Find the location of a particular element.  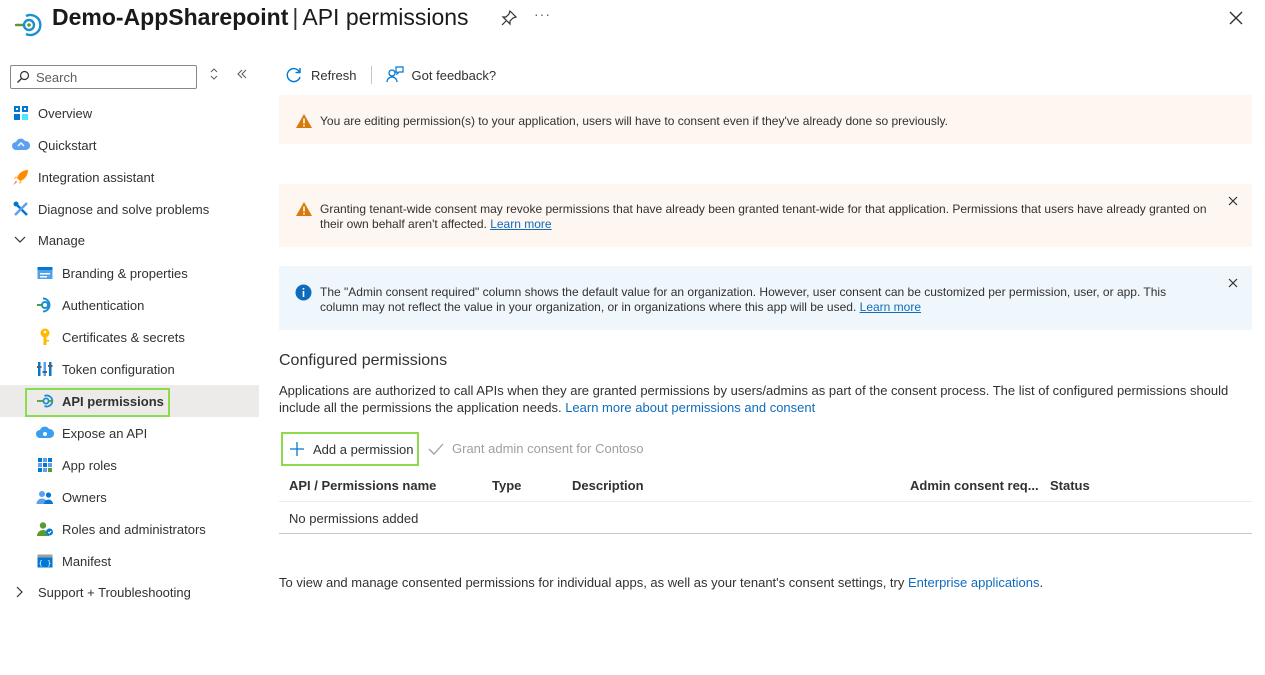

chevron-down-icon is located at coordinates (20, 240).